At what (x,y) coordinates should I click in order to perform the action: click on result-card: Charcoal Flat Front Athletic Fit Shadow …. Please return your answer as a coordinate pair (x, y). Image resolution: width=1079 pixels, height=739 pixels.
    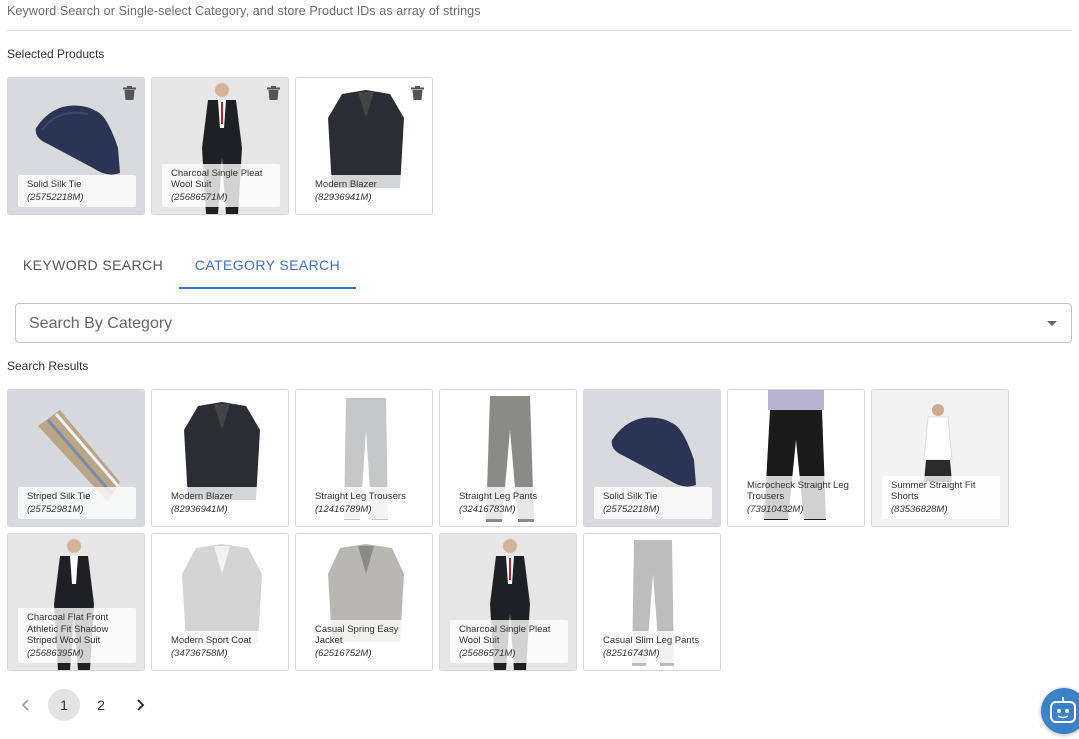
    Looking at the image, I should click on (76, 602).